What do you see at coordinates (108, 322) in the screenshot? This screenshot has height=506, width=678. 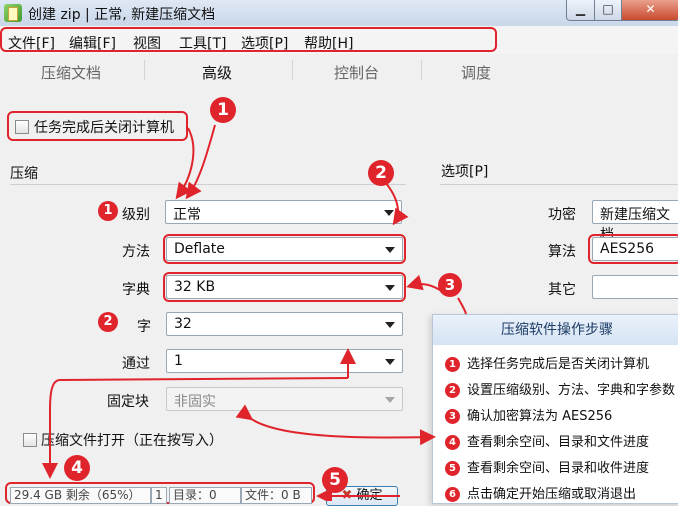 I see `callout-badge-2-small: 2` at bounding box center [108, 322].